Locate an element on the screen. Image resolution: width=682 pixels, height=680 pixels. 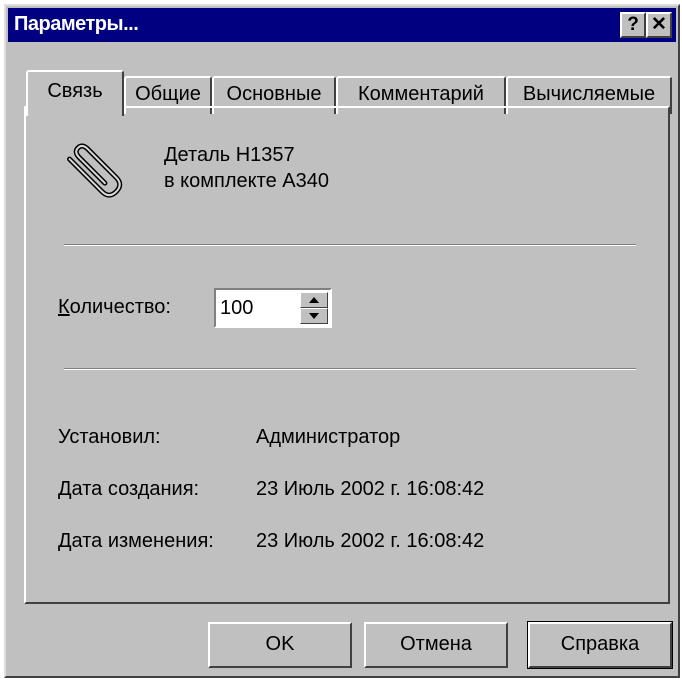
help-title-button: ? is located at coordinates (633, 25).